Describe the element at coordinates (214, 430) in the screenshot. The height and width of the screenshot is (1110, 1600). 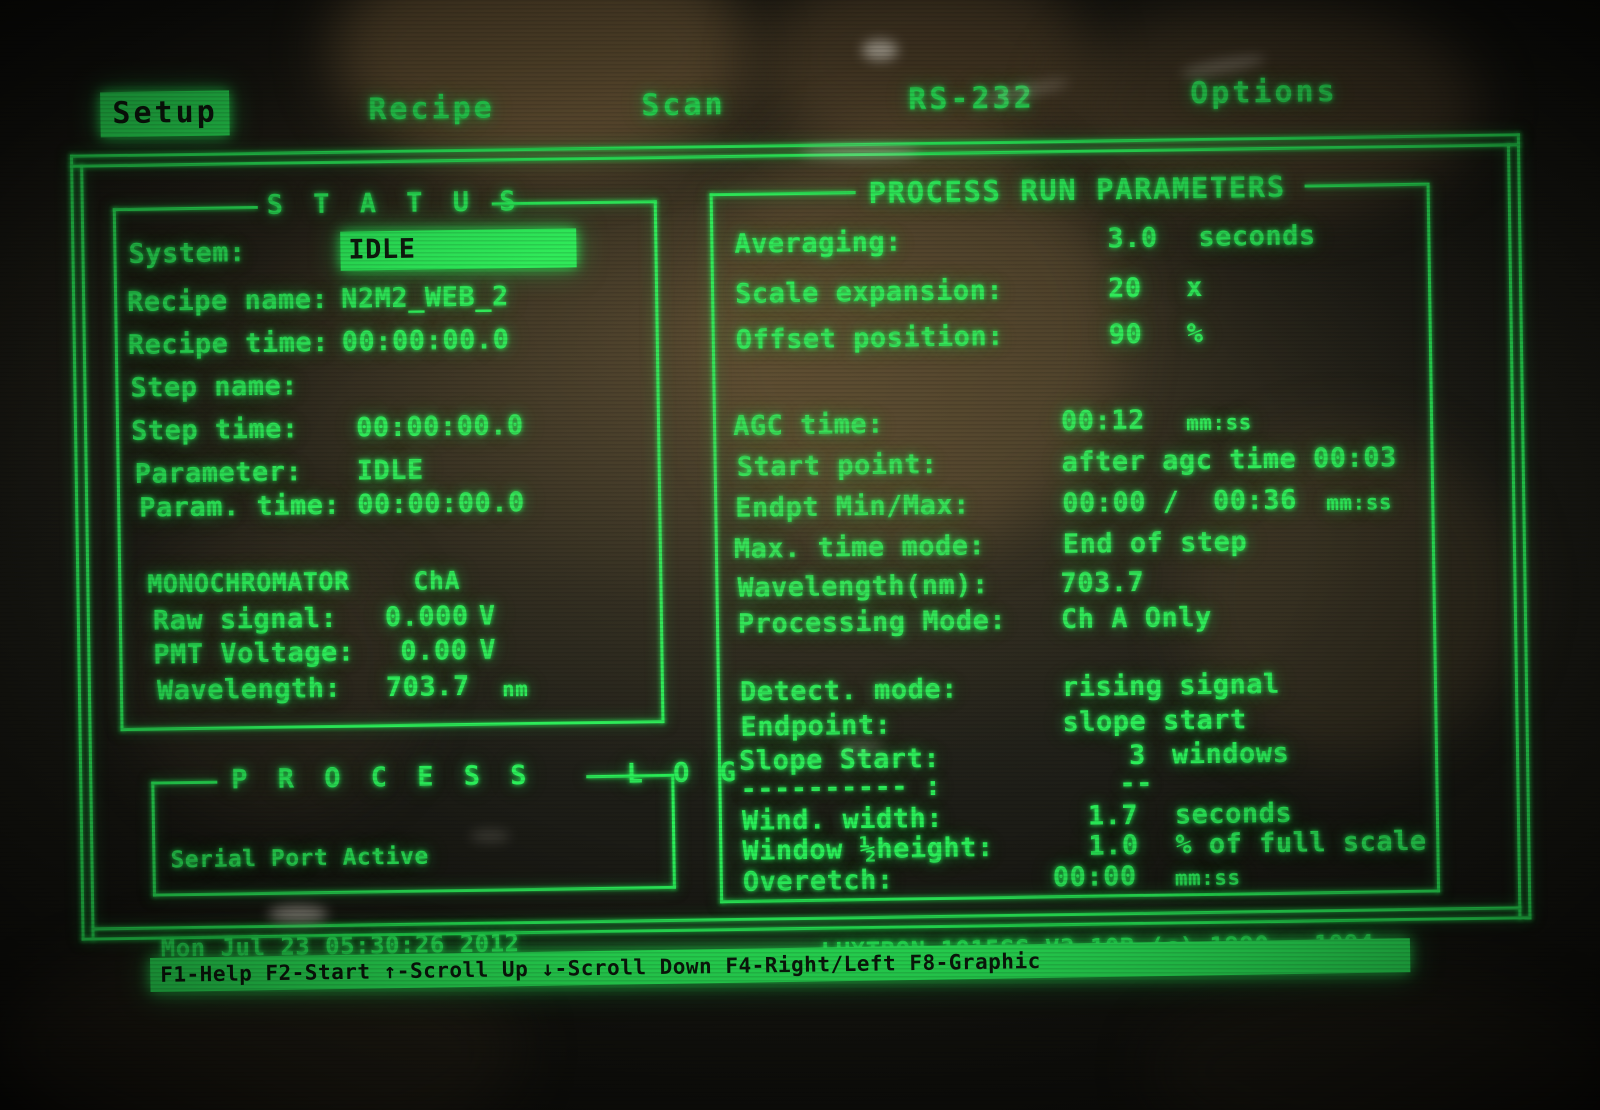
I see `status-row-label: Step time:` at that location.